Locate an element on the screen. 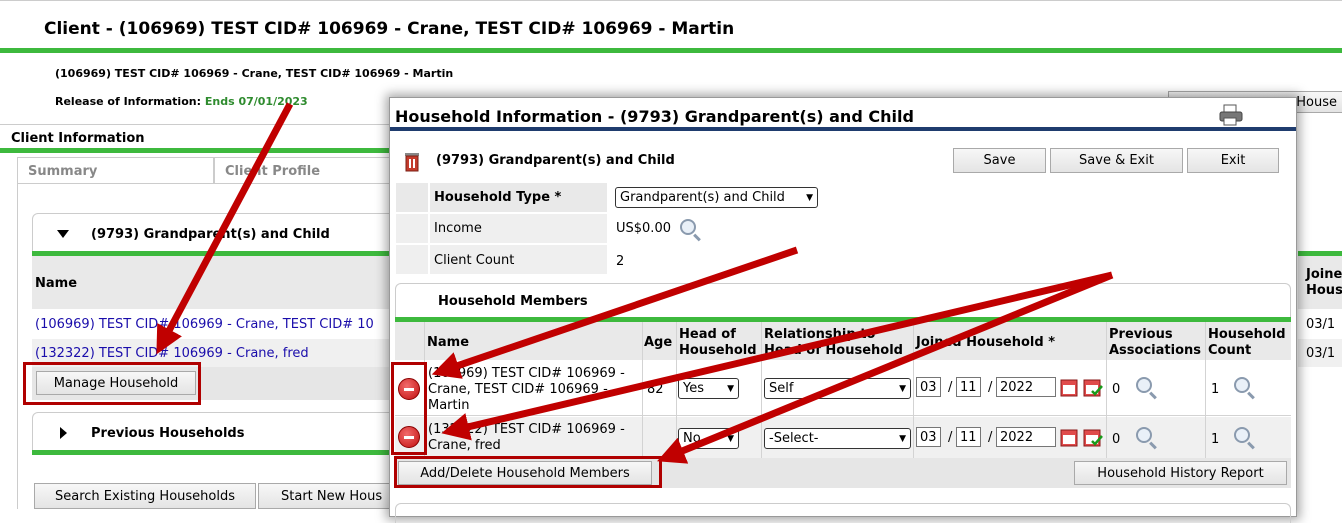 Image resolution: width=1342 pixels, height=523 pixels. start-new-household-button: Start New Hous is located at coordinates (333, 496).